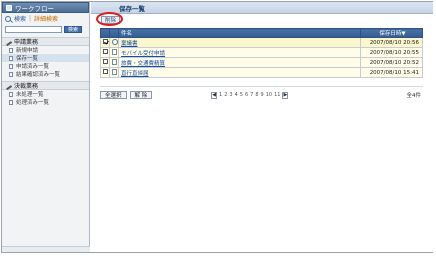 This screenshot has width=436, height=256. What do you see at coordinates (239, 72) in the screenshot?
I see `subject-cell: 直行直帰届` at bounding box center [239, 72].